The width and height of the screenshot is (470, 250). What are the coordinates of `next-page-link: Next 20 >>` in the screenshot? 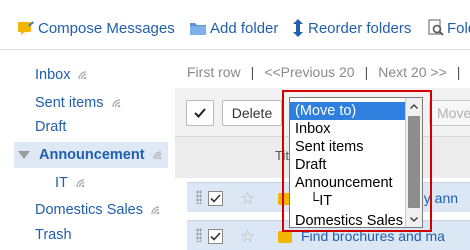 It's located at (412, 72).